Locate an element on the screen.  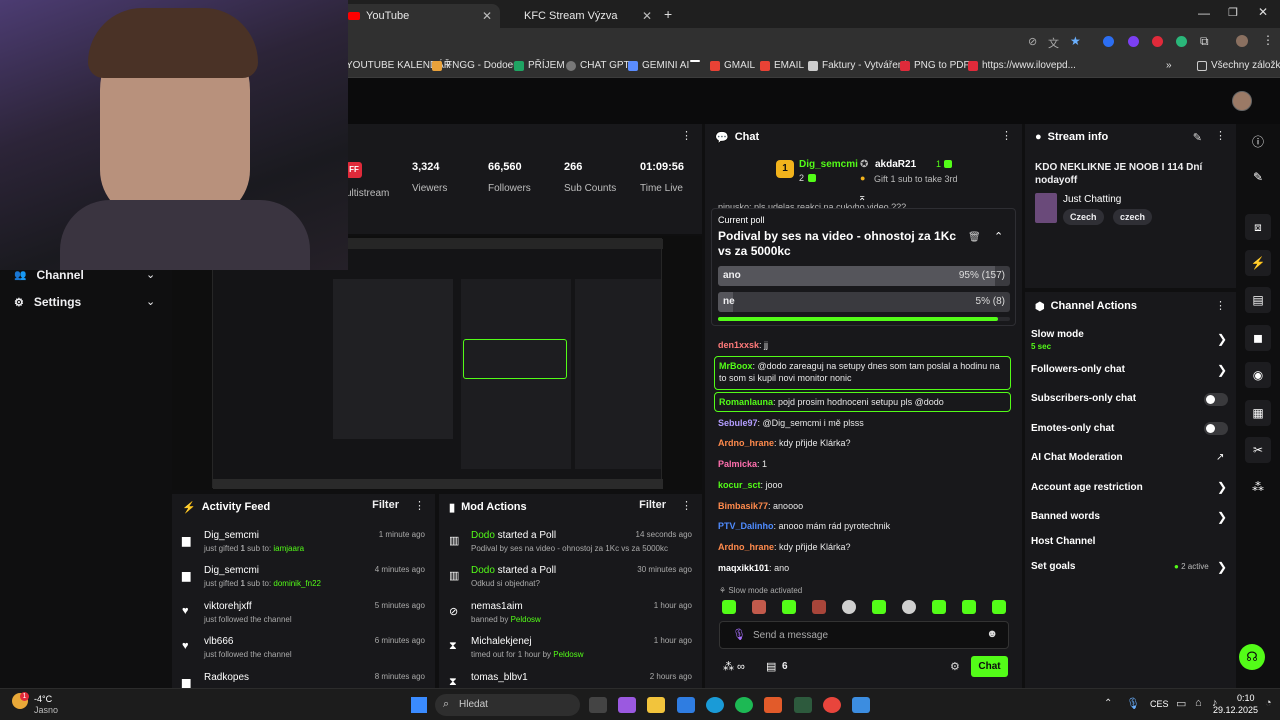
category-thumbnail is located at coordinates (1046, 208).